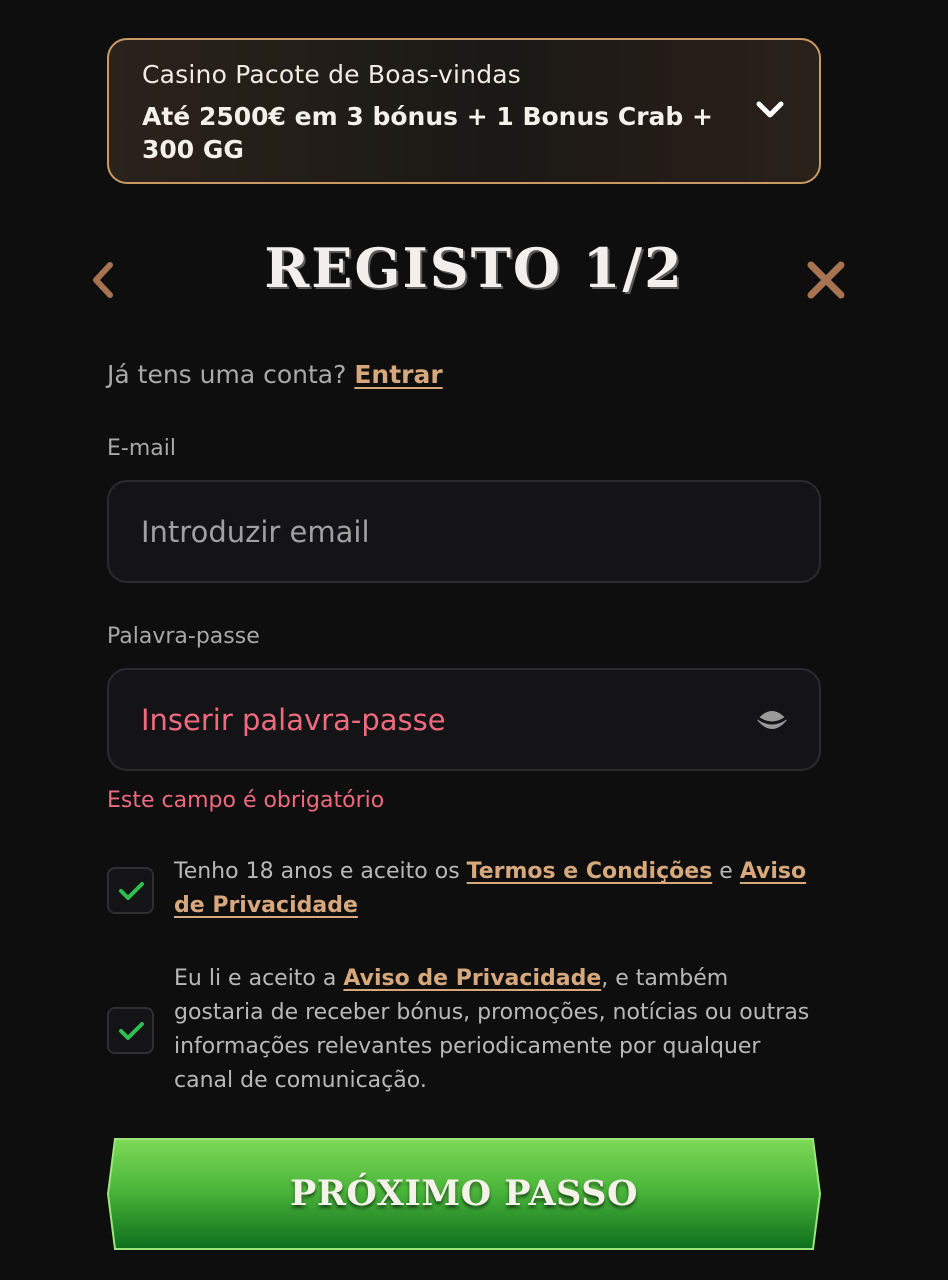 This screenshot has height=1280, width=948. Describe the element at coordinates (826, 280) in the screenshot. I see `close-icon` at that location.